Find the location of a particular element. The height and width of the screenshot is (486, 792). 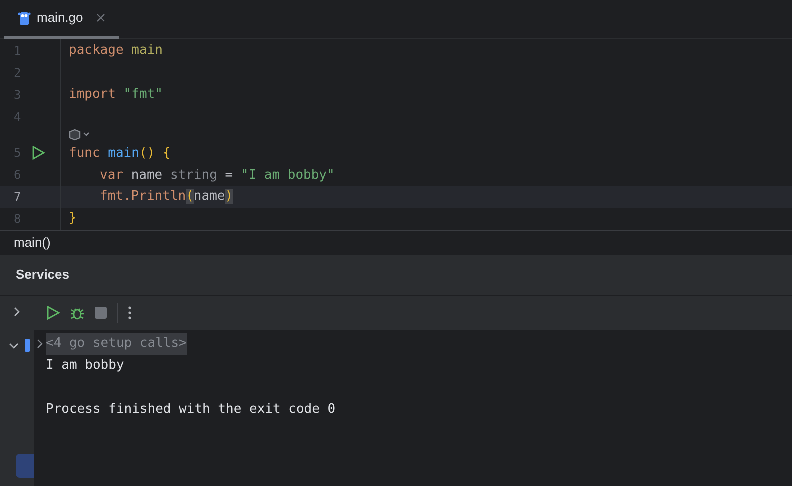

collapse-icon is located at coordinates (14, 346).